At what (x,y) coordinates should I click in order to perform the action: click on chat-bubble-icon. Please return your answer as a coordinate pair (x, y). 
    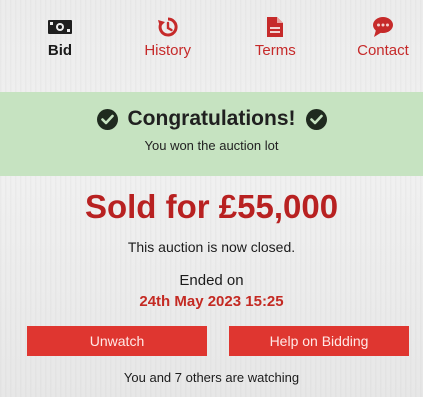
    Looking at the image, I should click on (383, 27).